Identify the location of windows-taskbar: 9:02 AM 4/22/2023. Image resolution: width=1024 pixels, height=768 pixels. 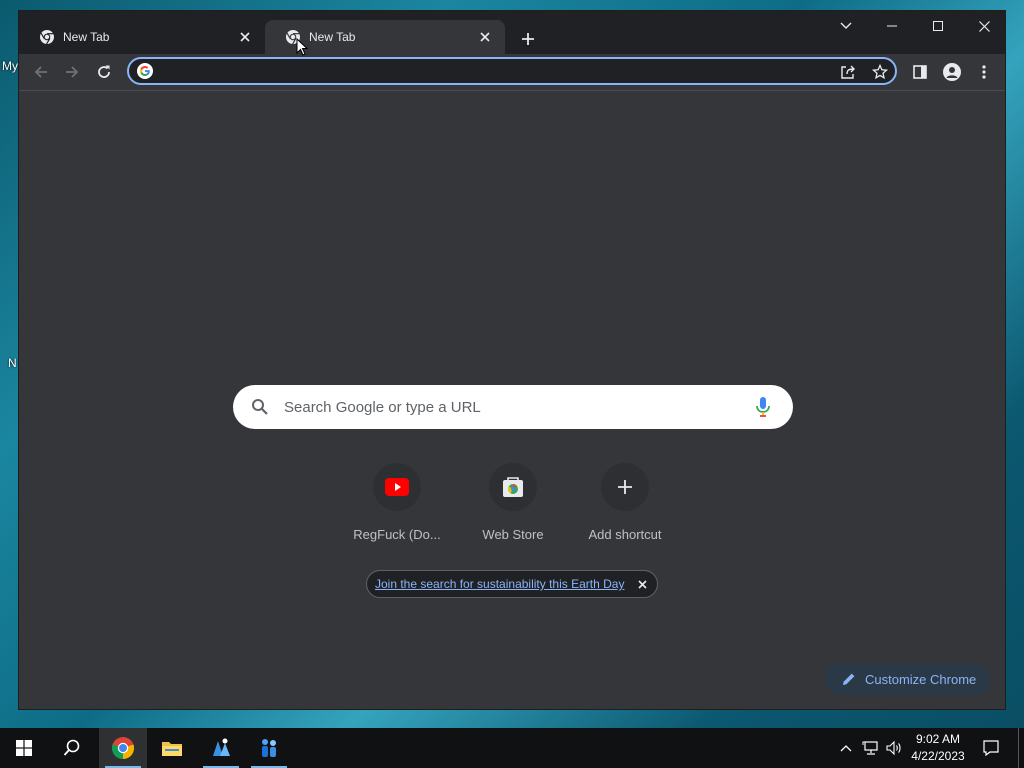
(512, 748).